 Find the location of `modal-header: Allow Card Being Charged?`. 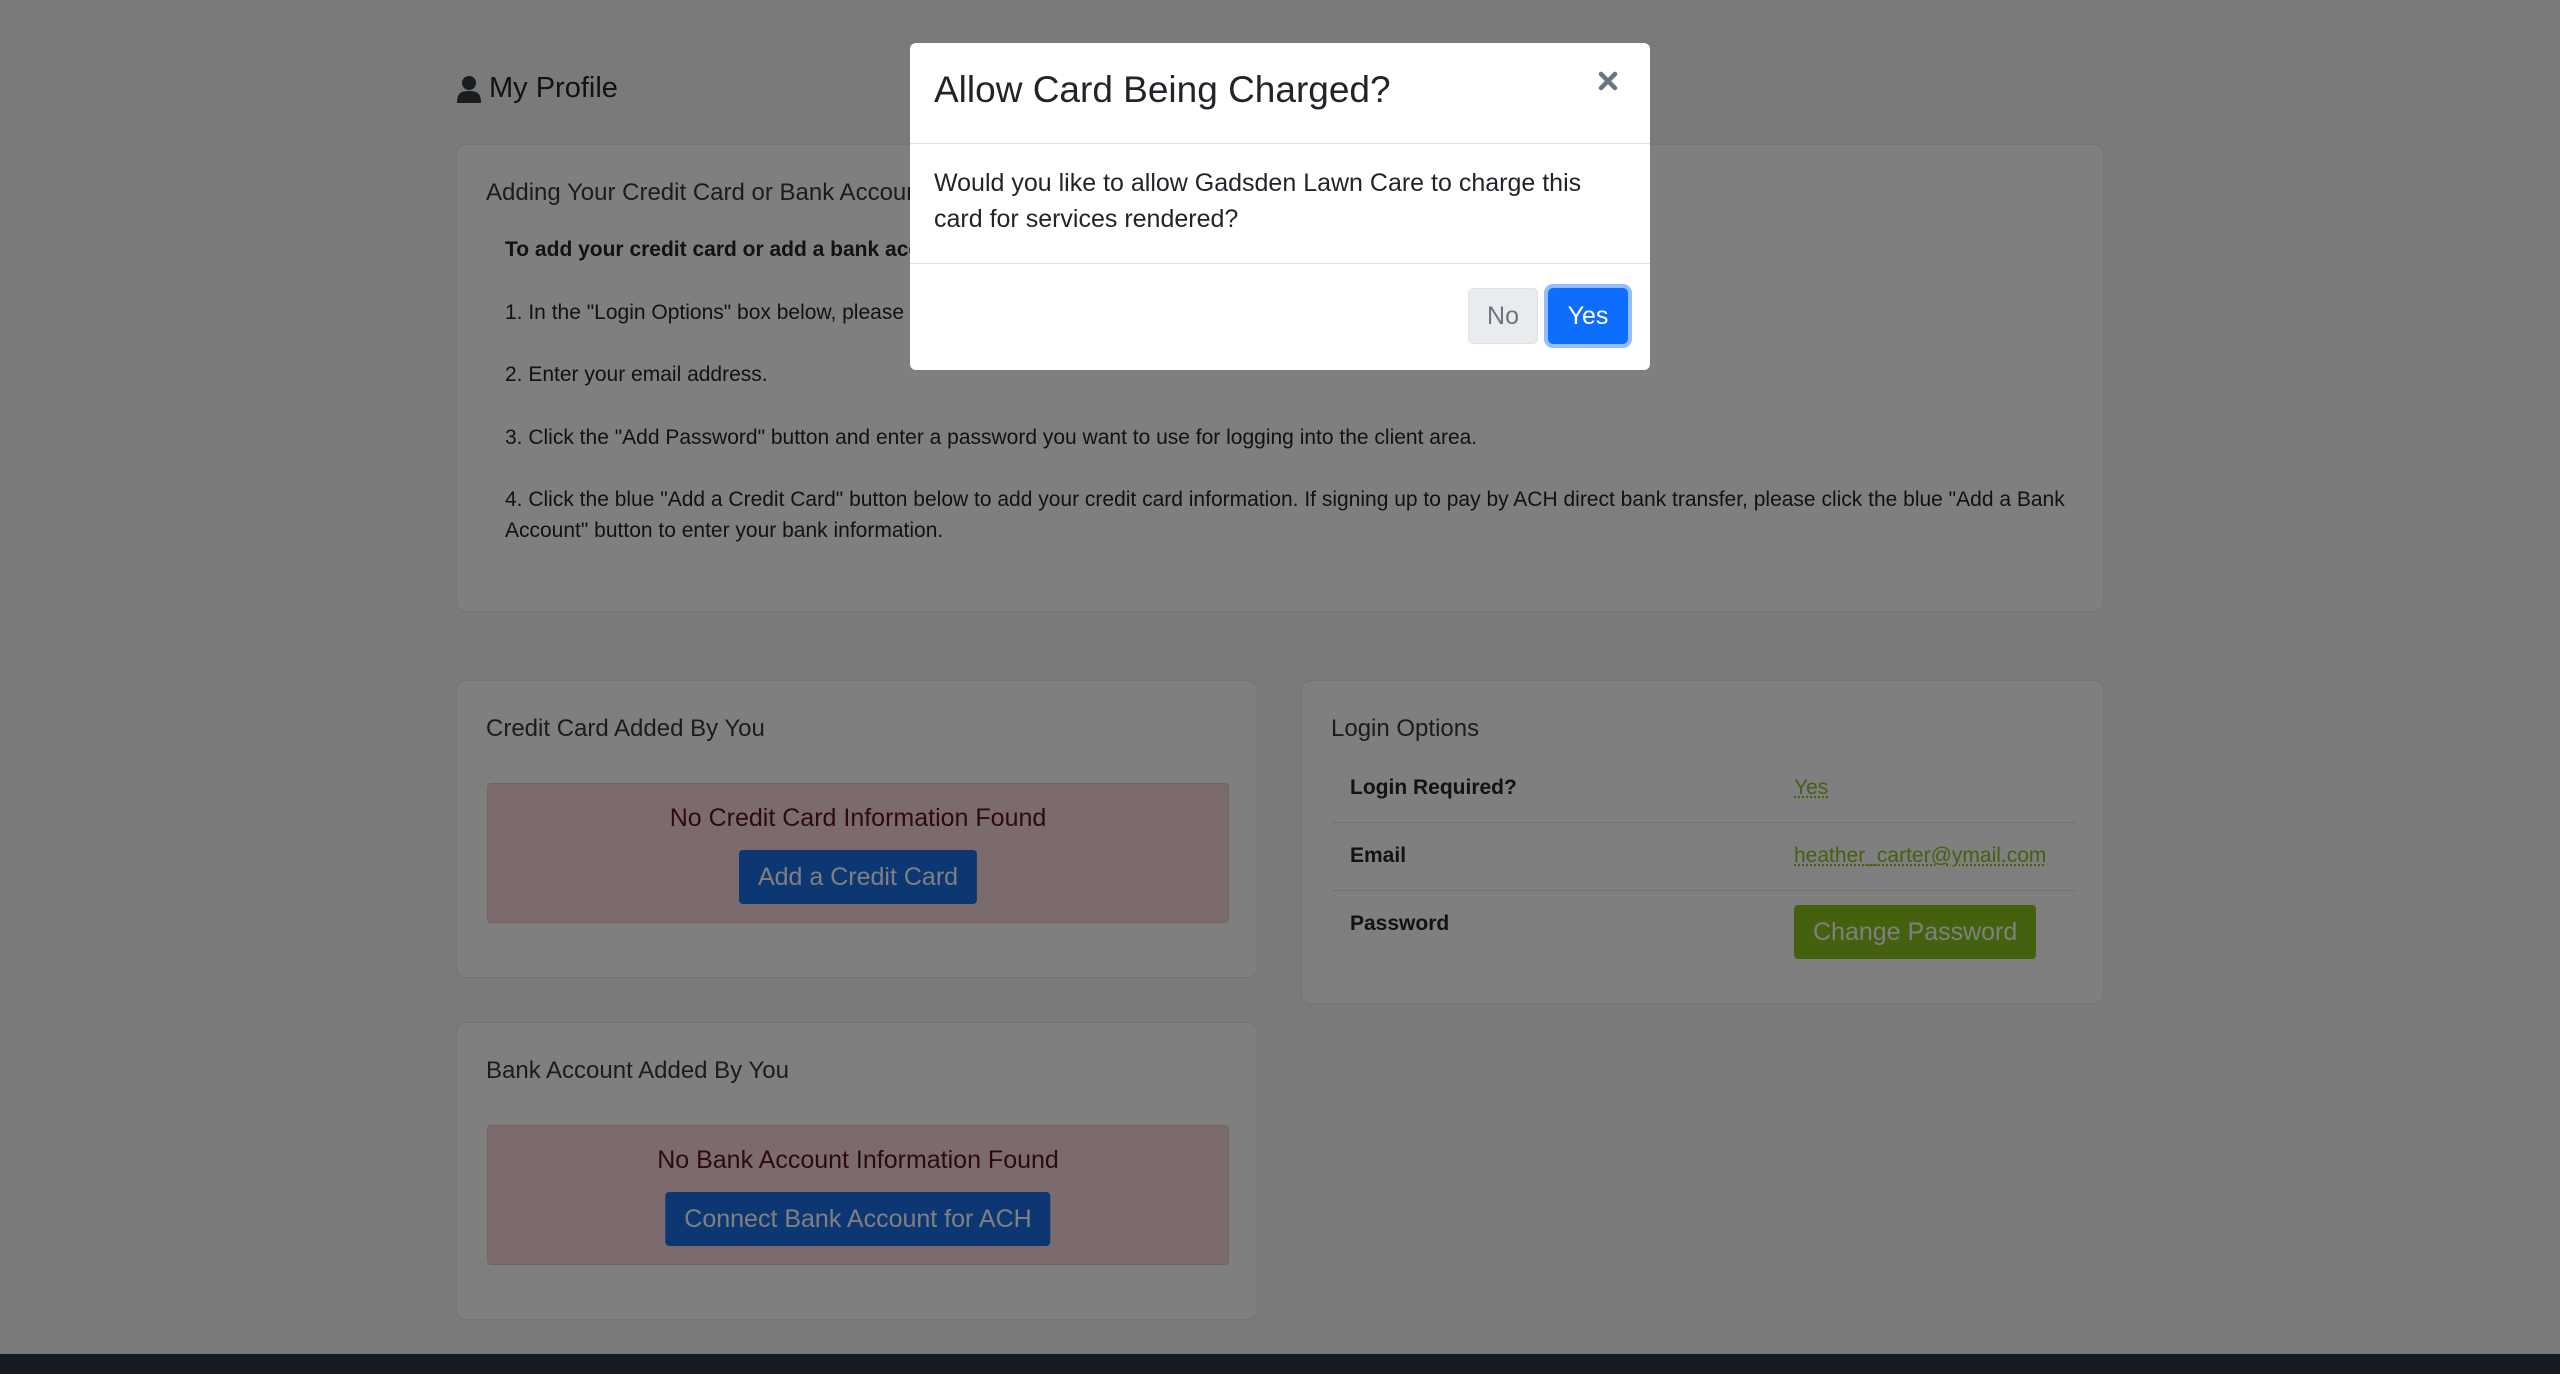

modal-header: Allow Card Being Charged? is located at coordinates (1280, 93).